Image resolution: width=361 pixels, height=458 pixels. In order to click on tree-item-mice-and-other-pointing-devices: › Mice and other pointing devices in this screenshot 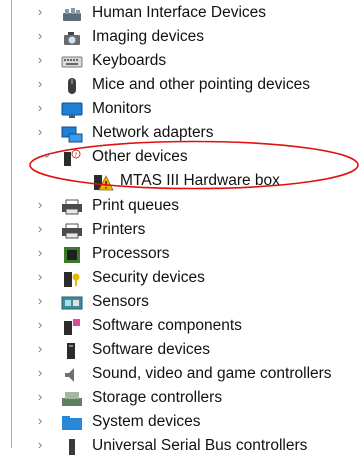, I will do `click(180, 85)`.